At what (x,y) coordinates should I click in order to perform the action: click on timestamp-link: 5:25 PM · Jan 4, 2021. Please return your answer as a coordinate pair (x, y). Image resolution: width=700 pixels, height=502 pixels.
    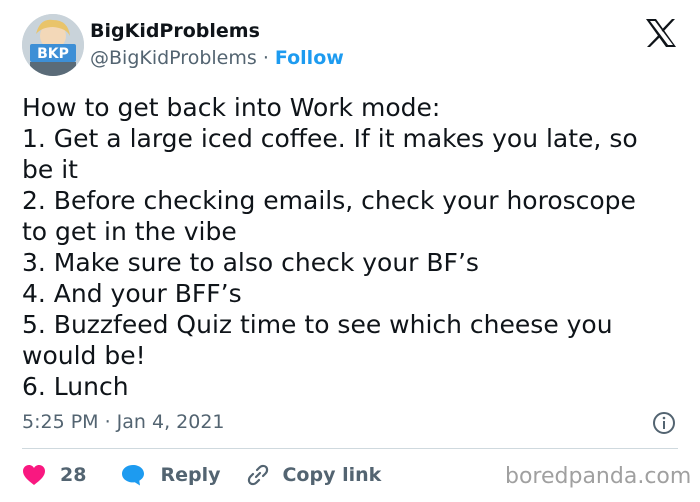
    Looking at the image, I should click on (123, 422).